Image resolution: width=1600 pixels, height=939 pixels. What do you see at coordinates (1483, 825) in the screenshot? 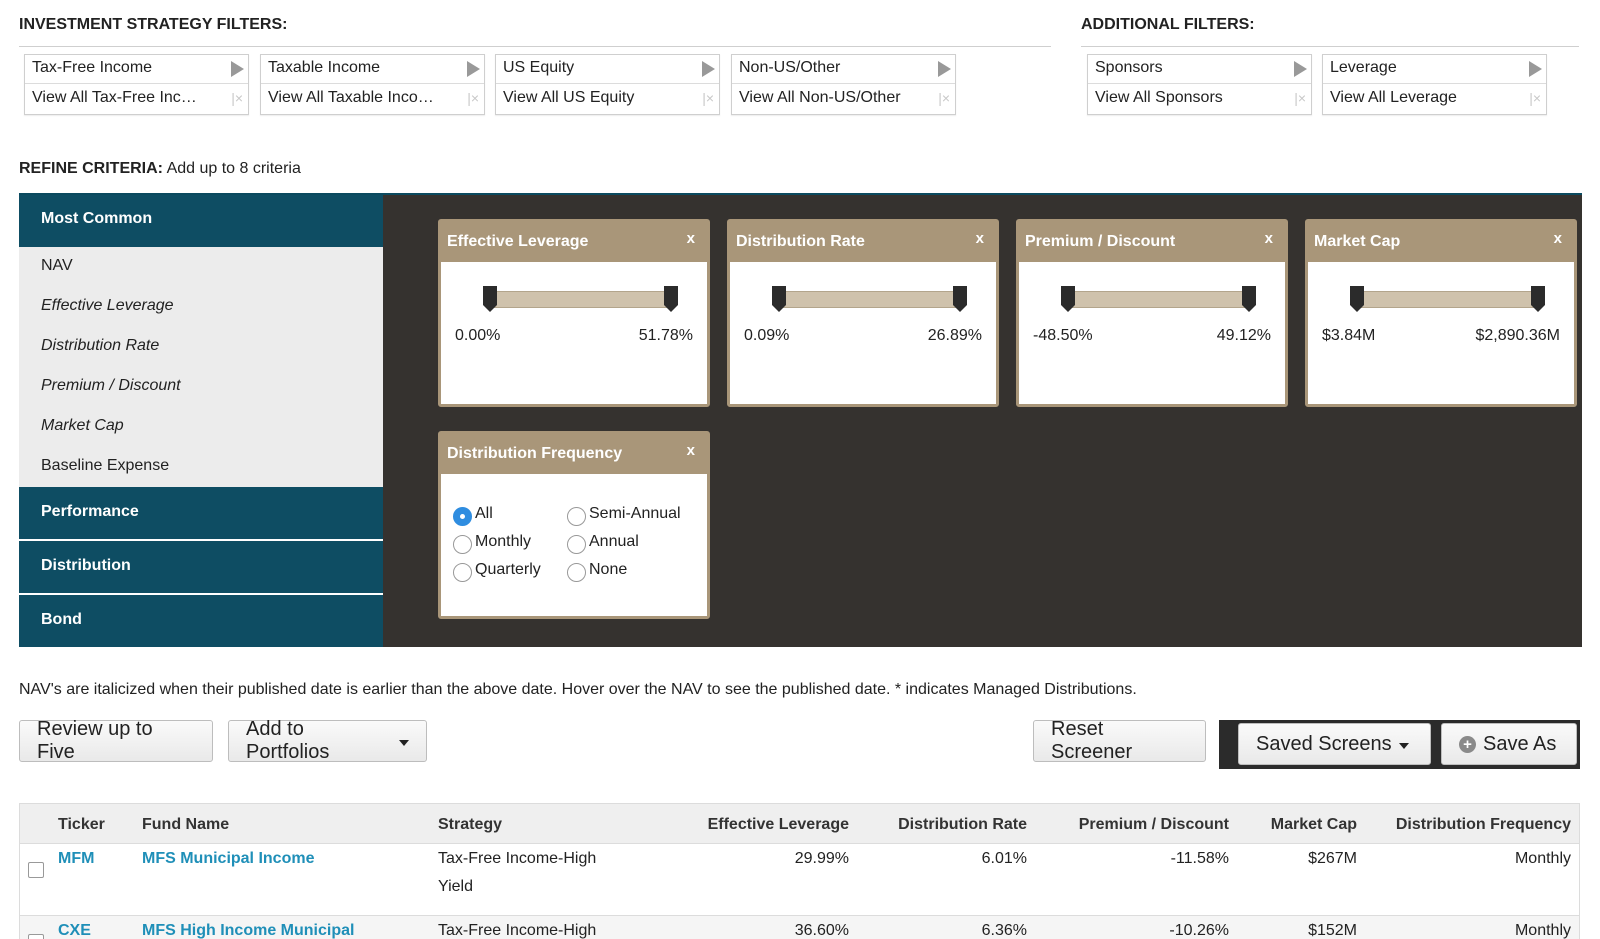
I see `column-header-distribution-frequency: Distribution Frequency` at bounding box center [1483, 825].